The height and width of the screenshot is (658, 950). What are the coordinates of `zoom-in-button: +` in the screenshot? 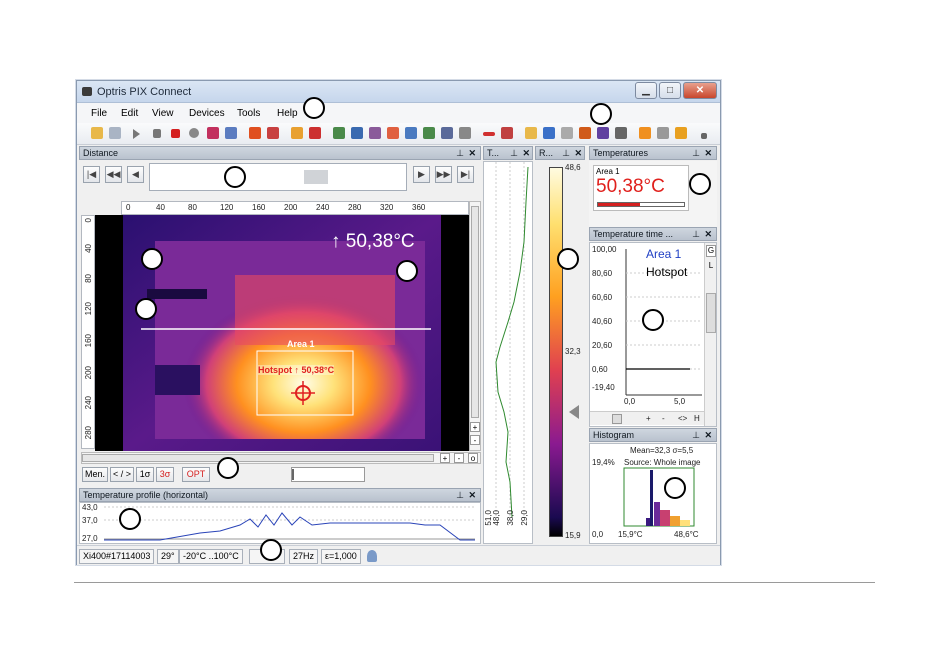 It's located at (475, 427).